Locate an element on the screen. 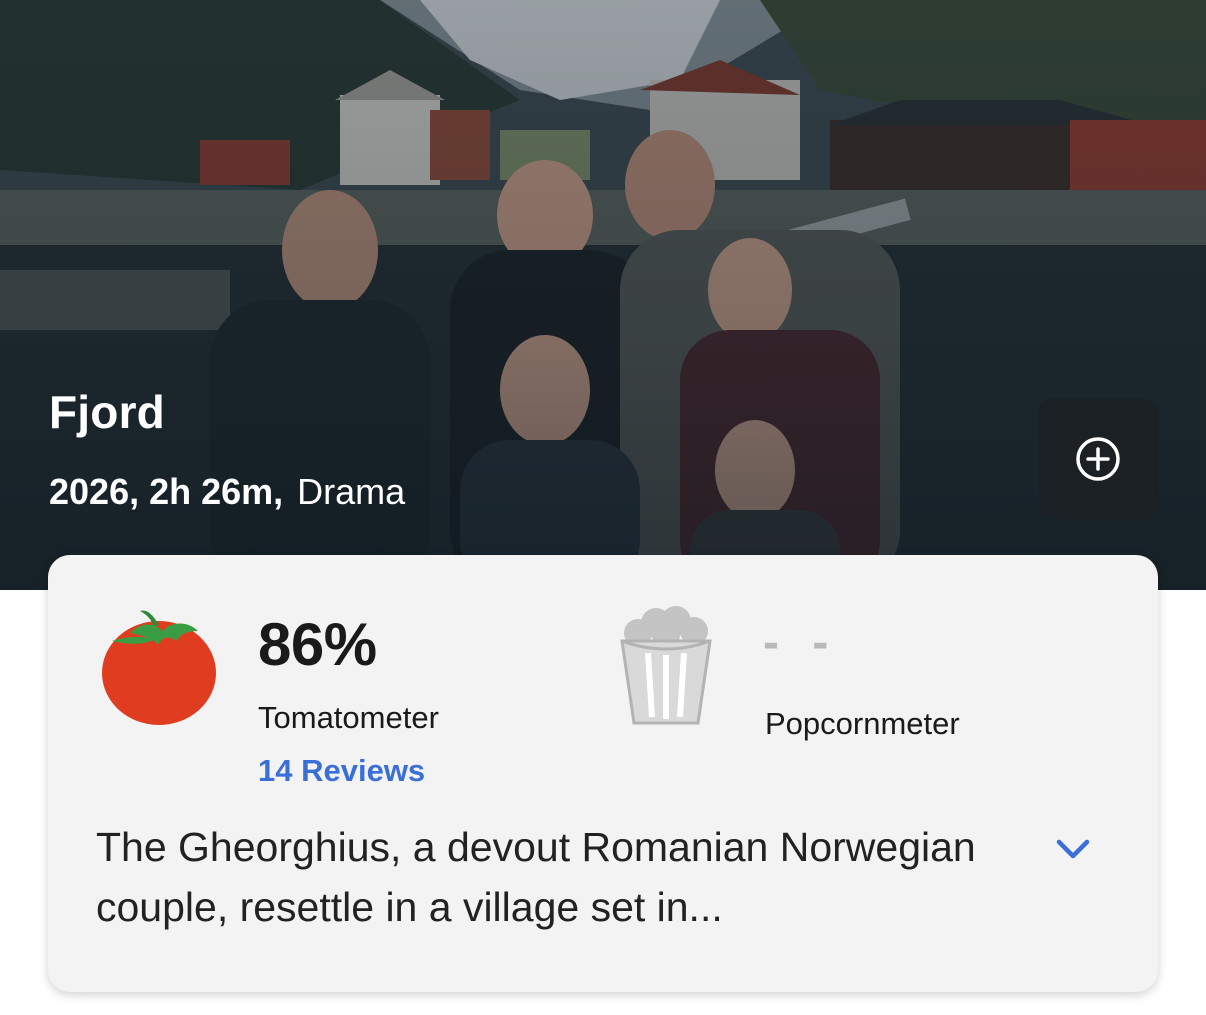 The image size is (1206, 1015). movie-meta: 2026, 2h 26m, Drama is located at coordinates (227, 492).